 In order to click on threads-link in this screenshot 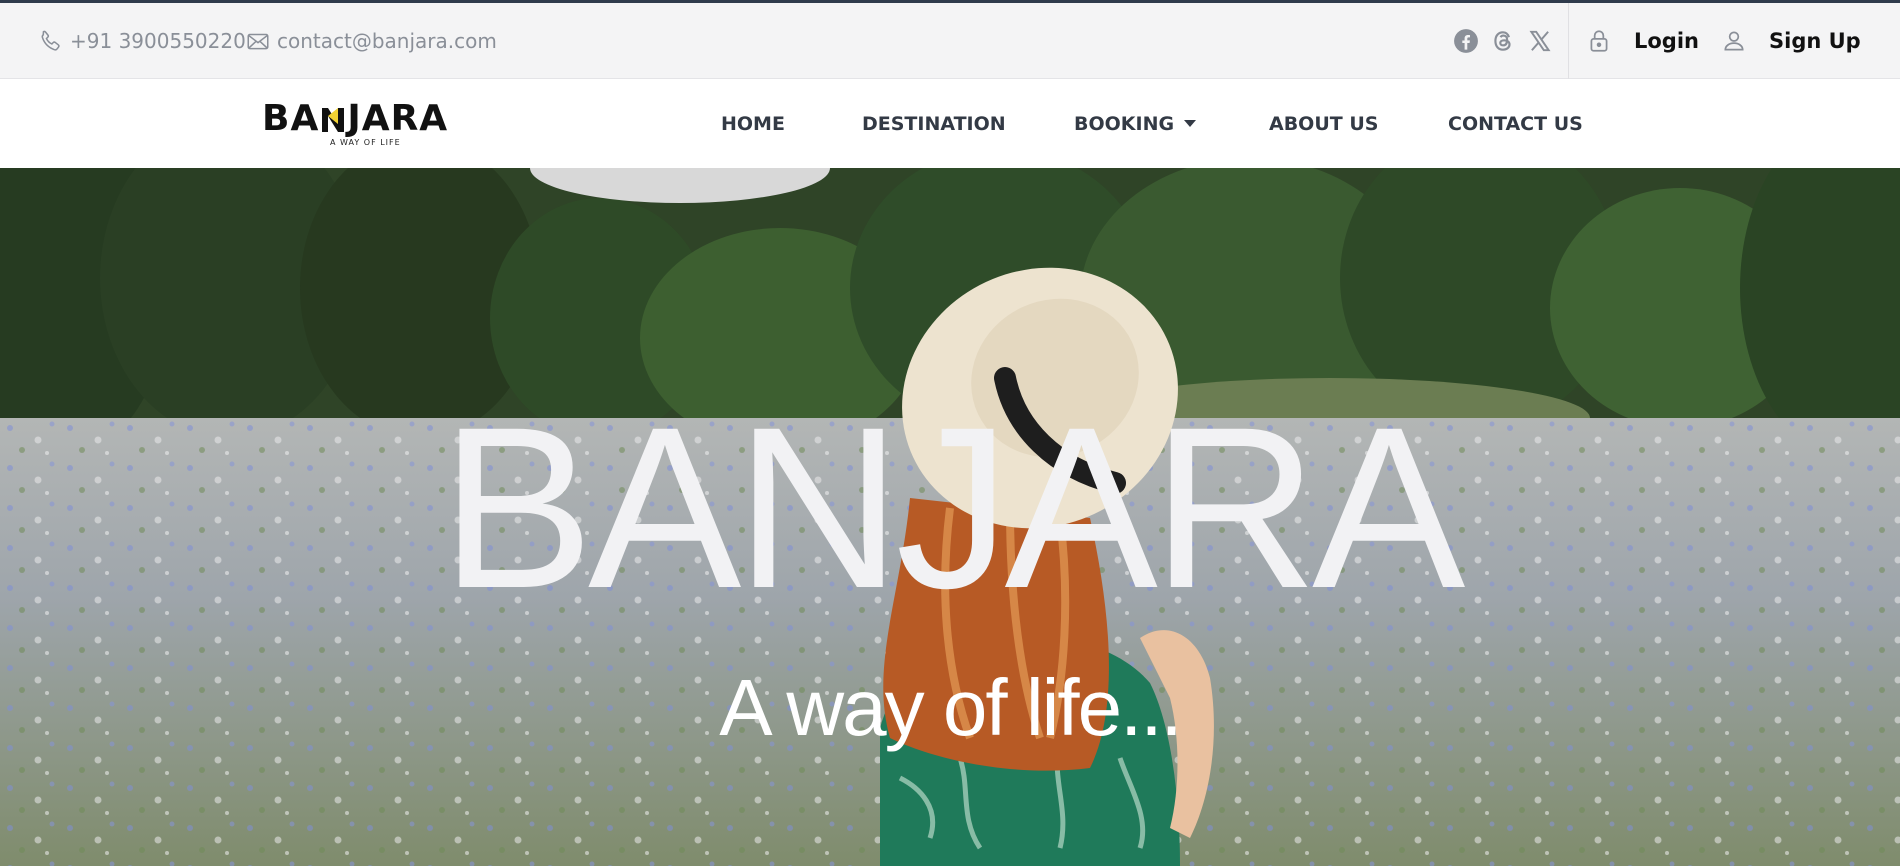, I will do `click(1503, 41)`.